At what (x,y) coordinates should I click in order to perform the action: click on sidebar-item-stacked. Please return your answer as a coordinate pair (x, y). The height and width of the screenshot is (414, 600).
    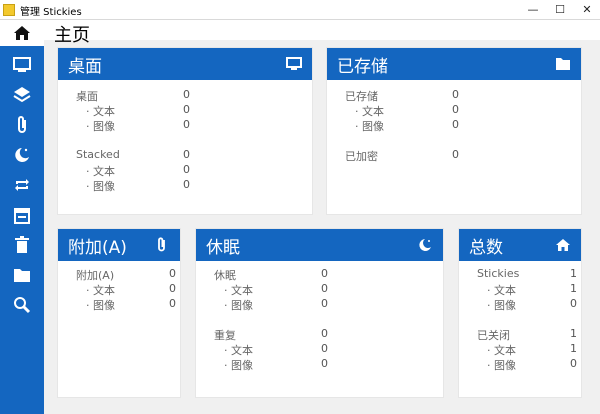
    Looking at the image, I should click on (22, 95).